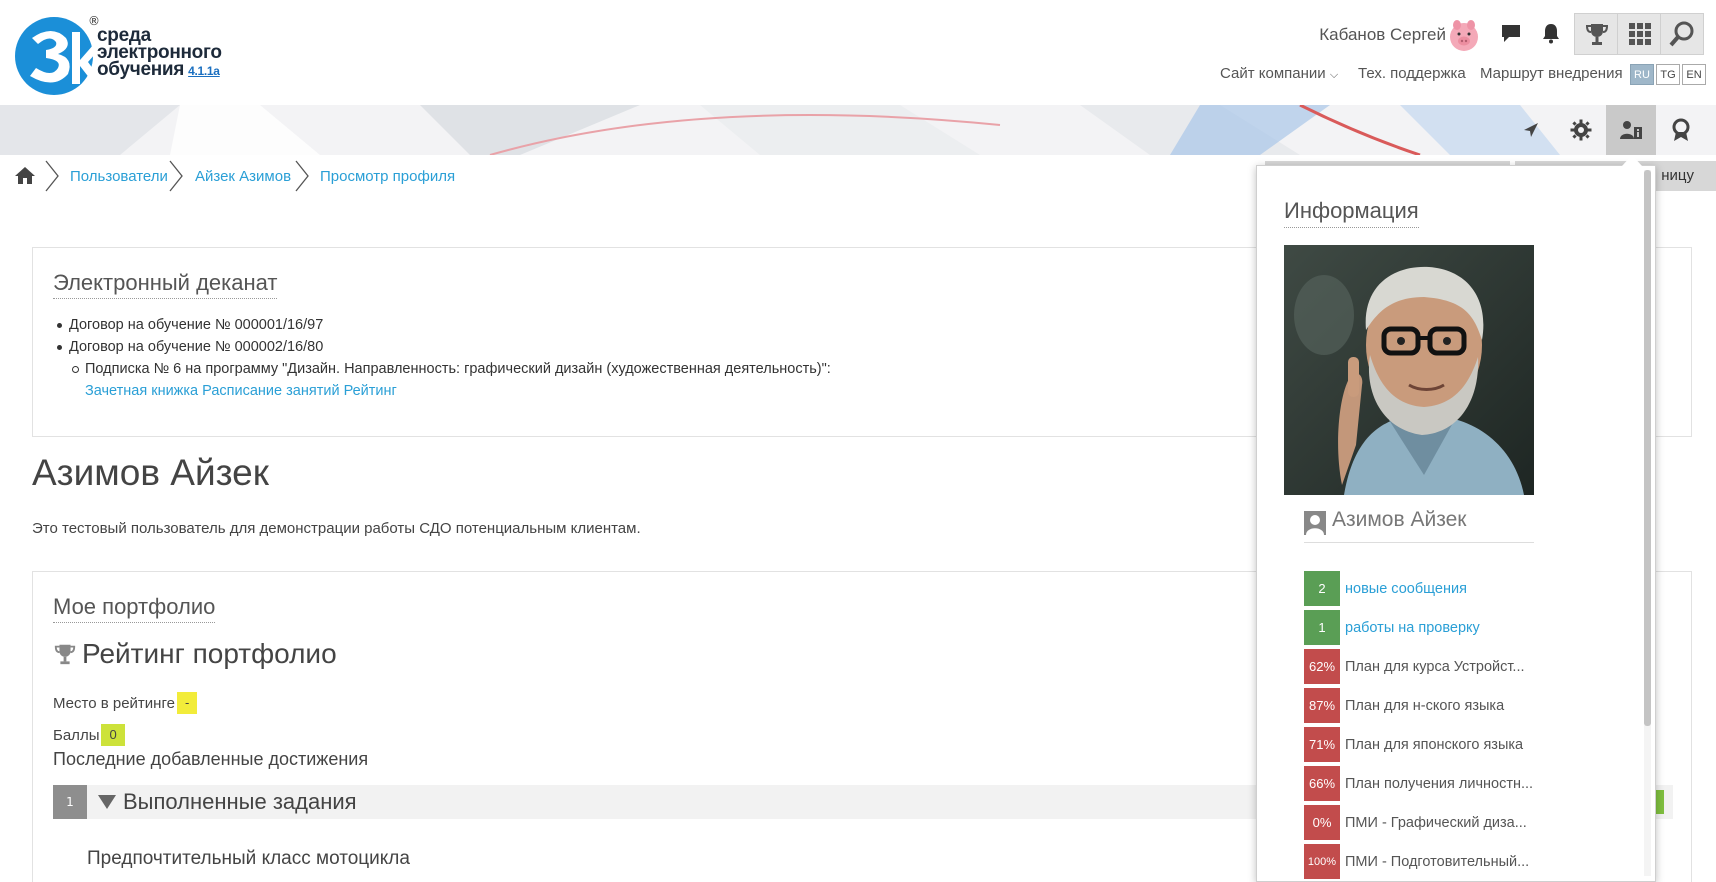  I want to click on gradebook-link: Зачетная книжка, so click(141, 391).